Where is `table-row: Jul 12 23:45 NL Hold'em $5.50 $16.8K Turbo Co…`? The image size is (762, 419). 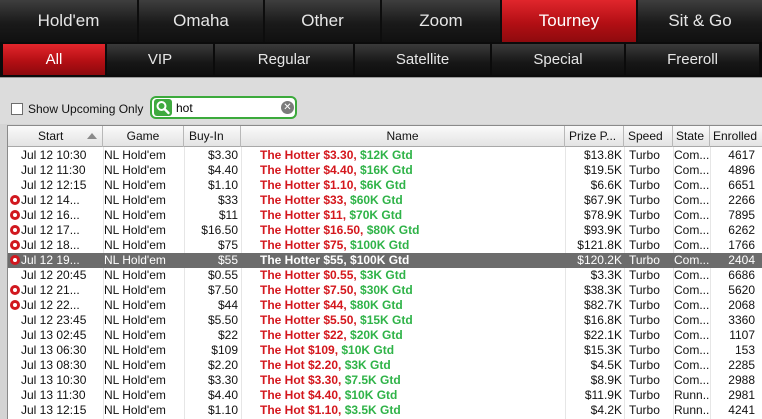 table-row: Jul 12 23:45 NL Hold'em $5.50 $16.8K Turbo Co… is located at coordinates (385, 320).